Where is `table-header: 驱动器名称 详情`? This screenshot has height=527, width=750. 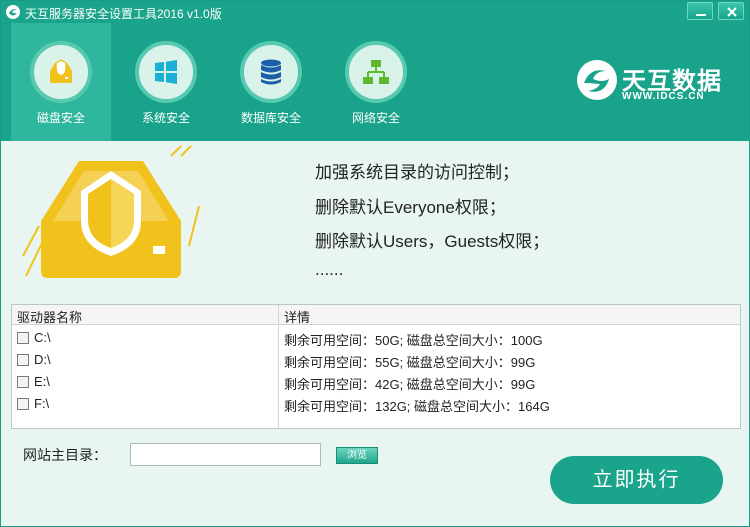 table-header: 驱动器名称 详情 is located at coordinates (376, 315).